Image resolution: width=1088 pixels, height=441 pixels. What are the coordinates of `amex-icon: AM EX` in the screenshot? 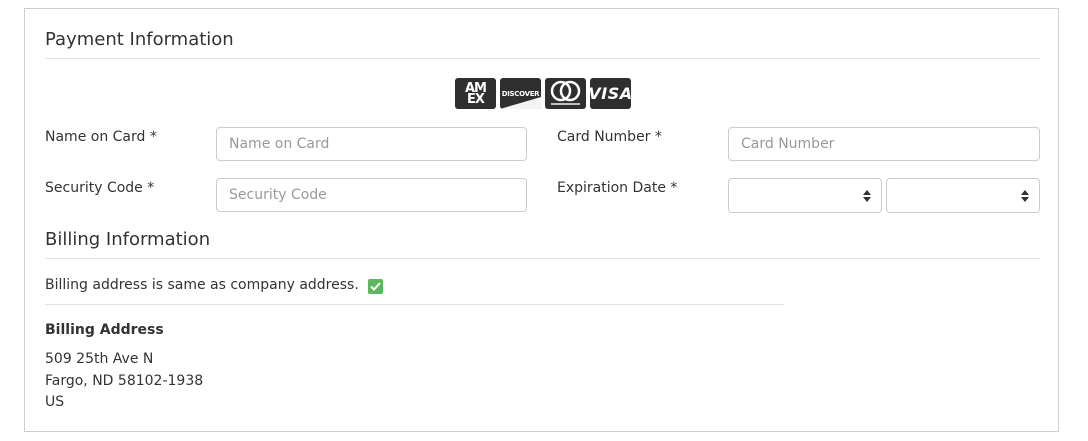 It's located at (475, 93).